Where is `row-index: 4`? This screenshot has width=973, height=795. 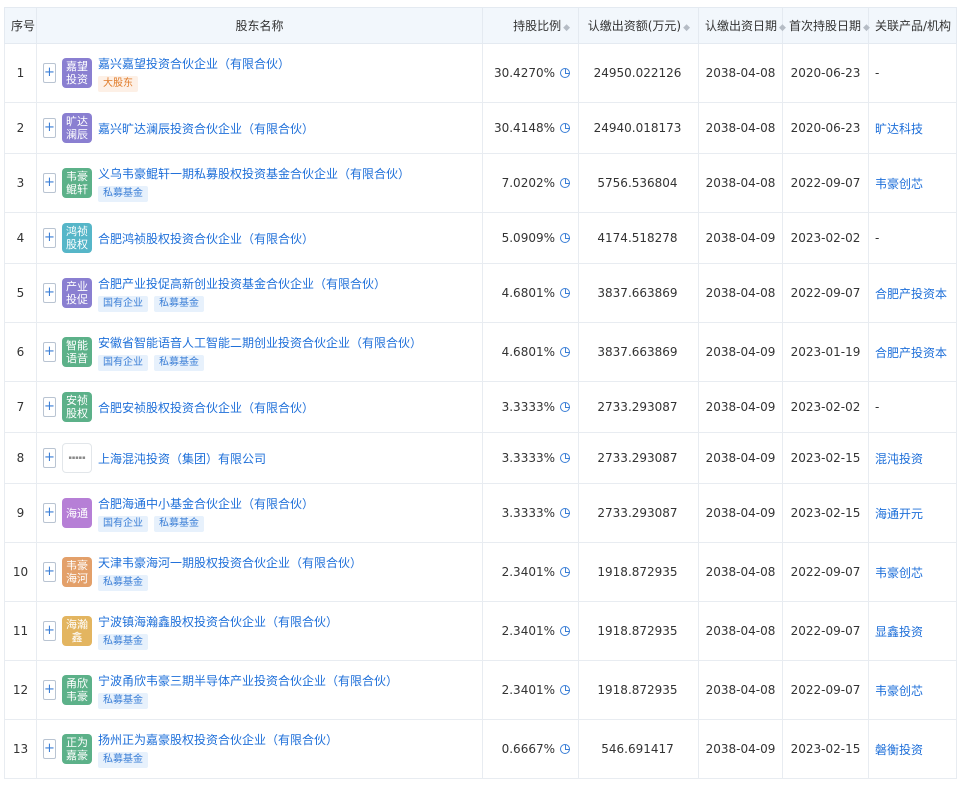
row-index: 4 is located at coordinates (20, 238).